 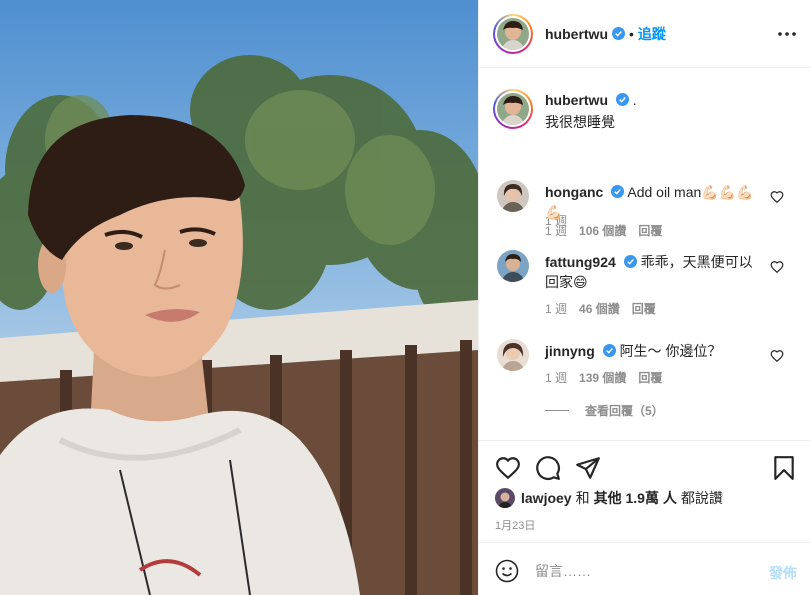 I want to click on comment-meta: 1 週 139 個讚 回覆, so click(x=603, y=377).